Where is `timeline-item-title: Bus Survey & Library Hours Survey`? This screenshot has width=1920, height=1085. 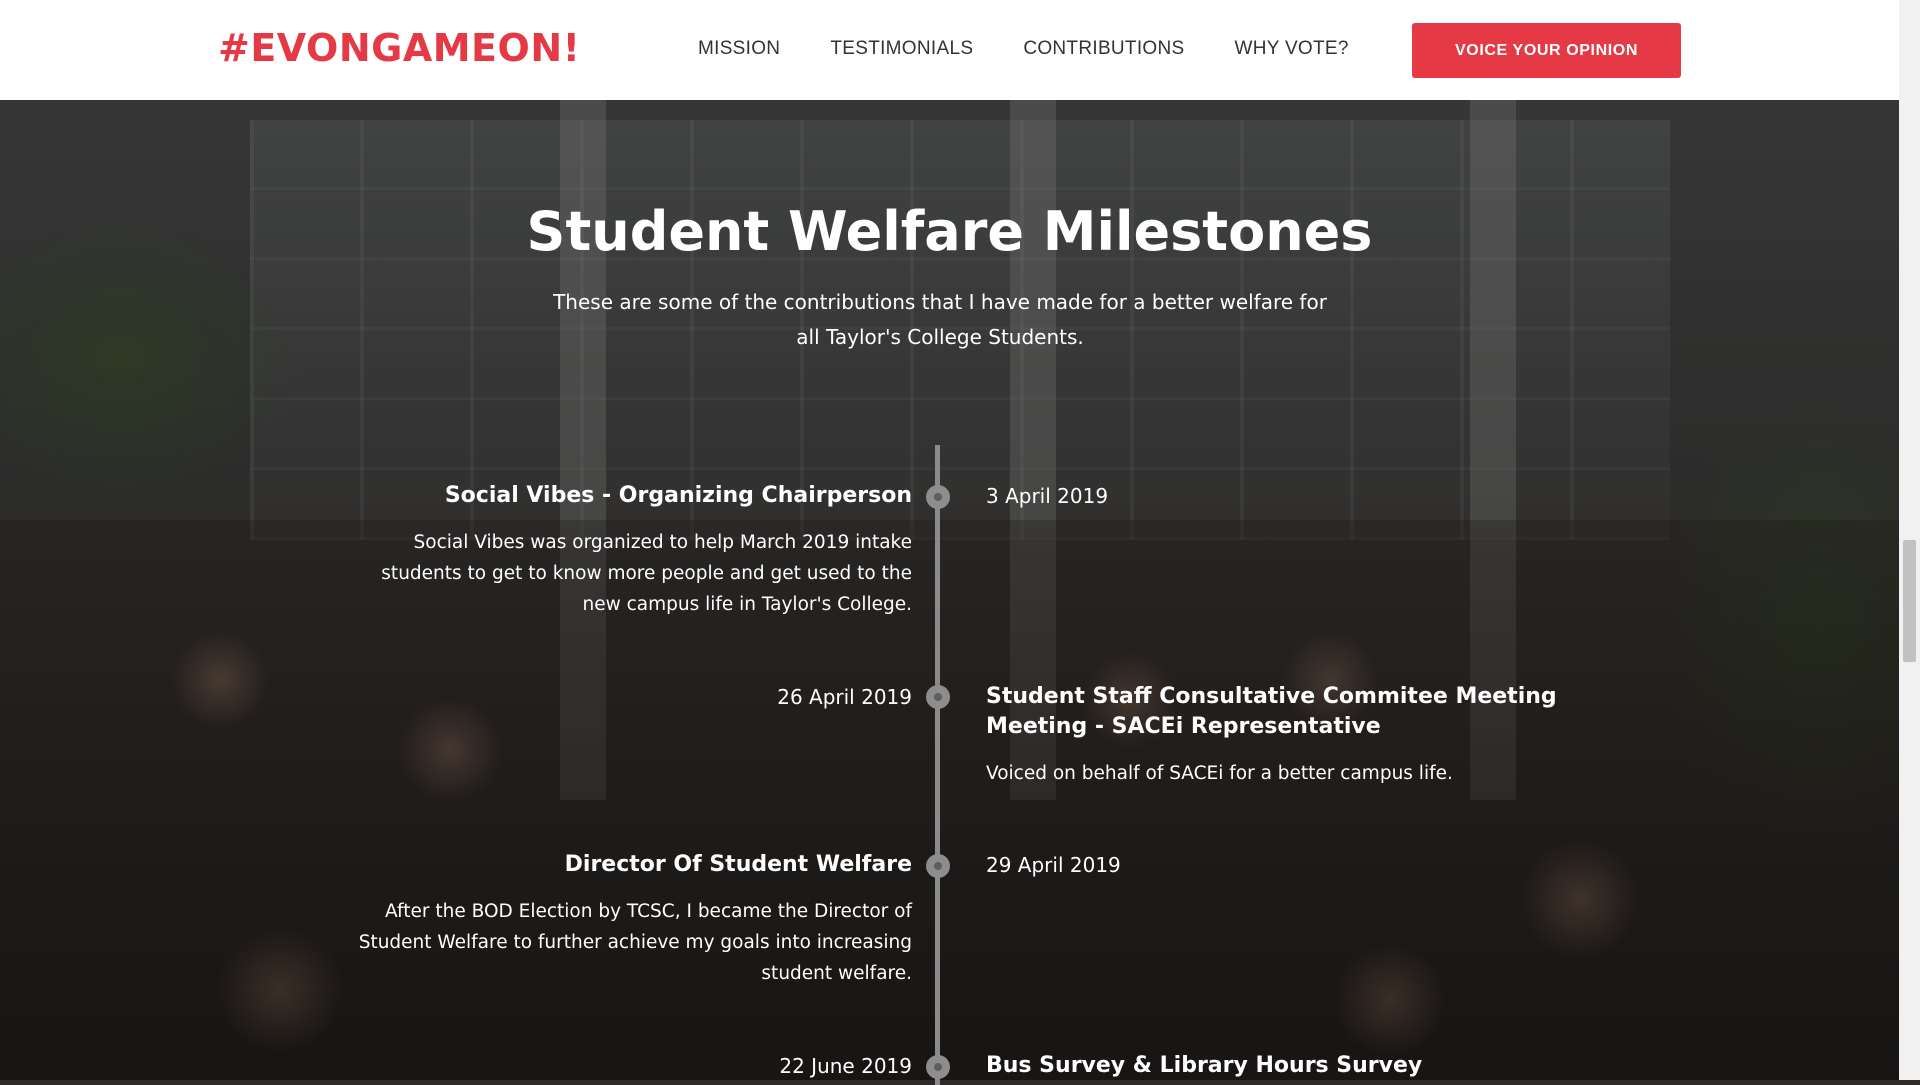 timeline-item-title: Bus Survey & Library Hours Survey is located at coordinates (1204, 1065).